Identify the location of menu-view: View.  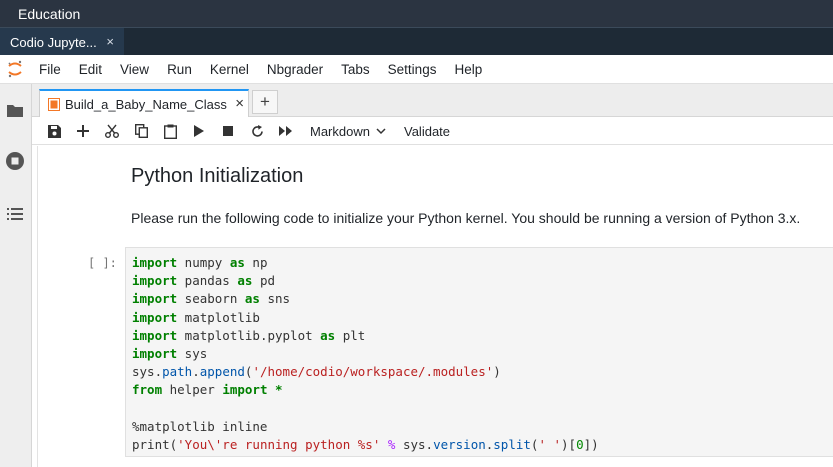
(134, 69).